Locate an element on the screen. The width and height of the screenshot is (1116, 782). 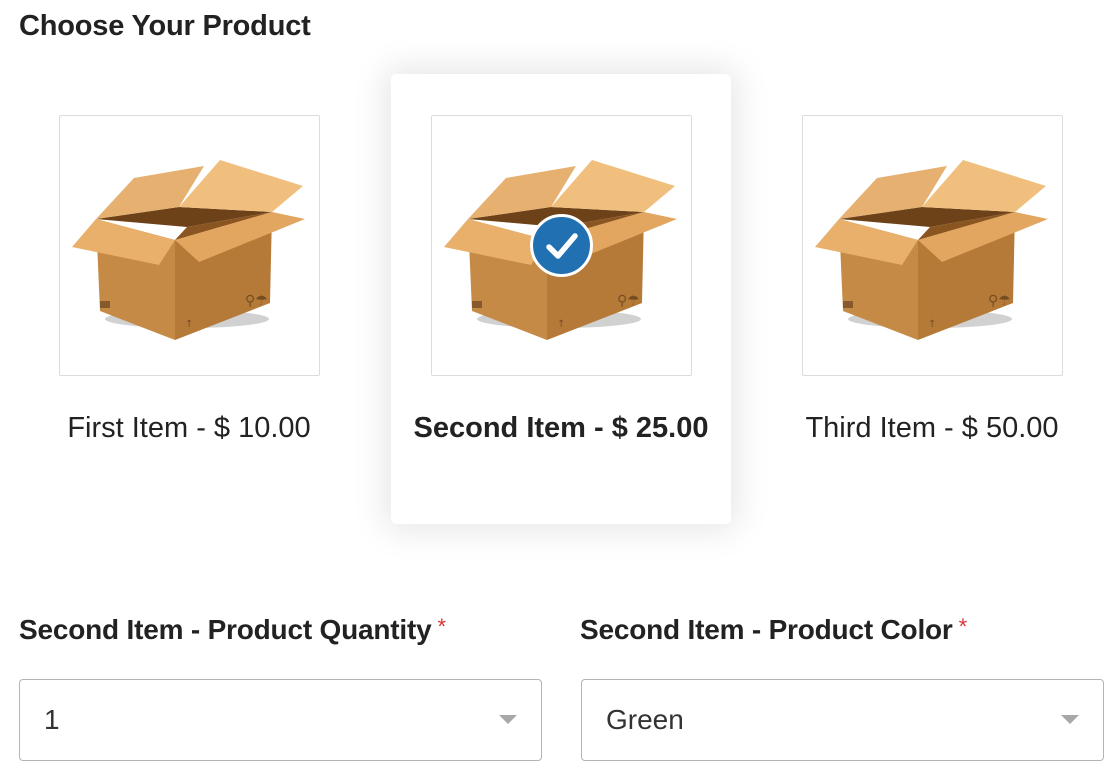
quantity-select-value: 1 is located at coordinates (52, 719).